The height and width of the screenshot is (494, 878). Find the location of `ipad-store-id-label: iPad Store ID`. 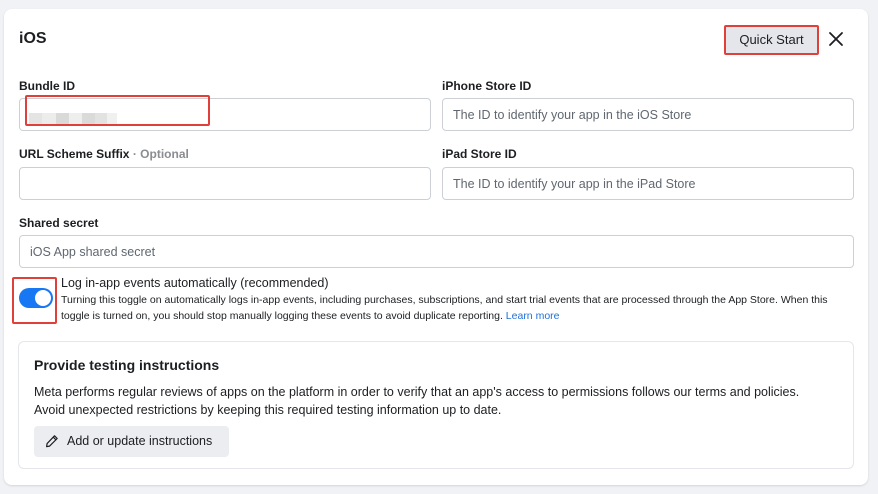

ipad-store-id-label: iPad Store ID is located at coordinates (479, 154).